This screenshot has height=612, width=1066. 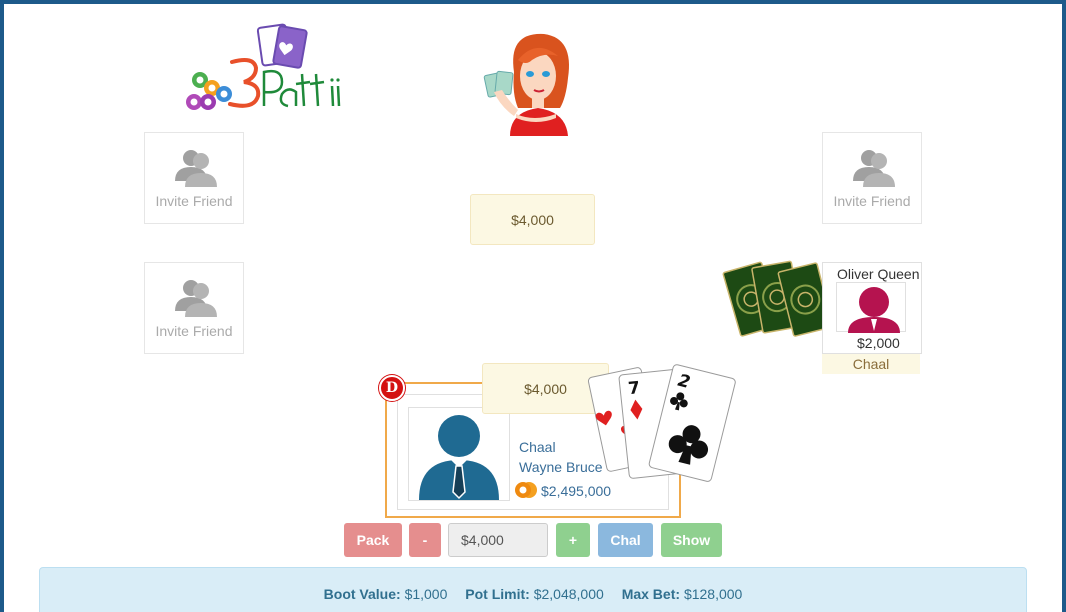 What do you see at coordinates (871, 364) in the screenshot?
I see `opponent-status: Chaal` at bounding box center [871, 364].